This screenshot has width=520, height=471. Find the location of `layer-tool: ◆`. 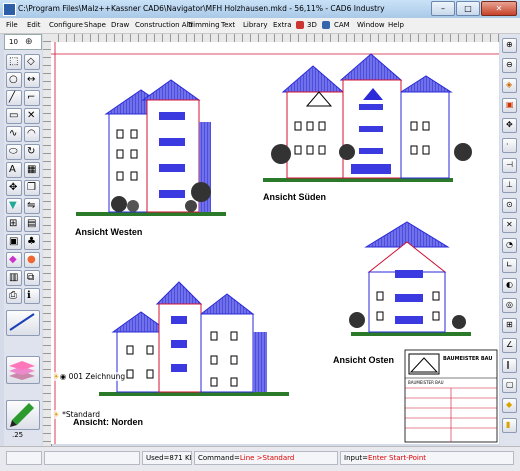

layer-tool: ◆ is located at coordinates (14, 260).